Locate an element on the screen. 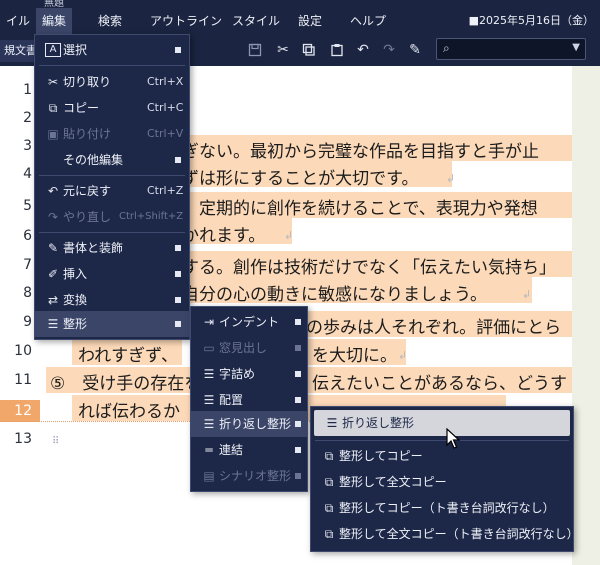 The width and height of the screenshot is (600, 565). text-line: を大切に。 is located at coordinates (354, 356).